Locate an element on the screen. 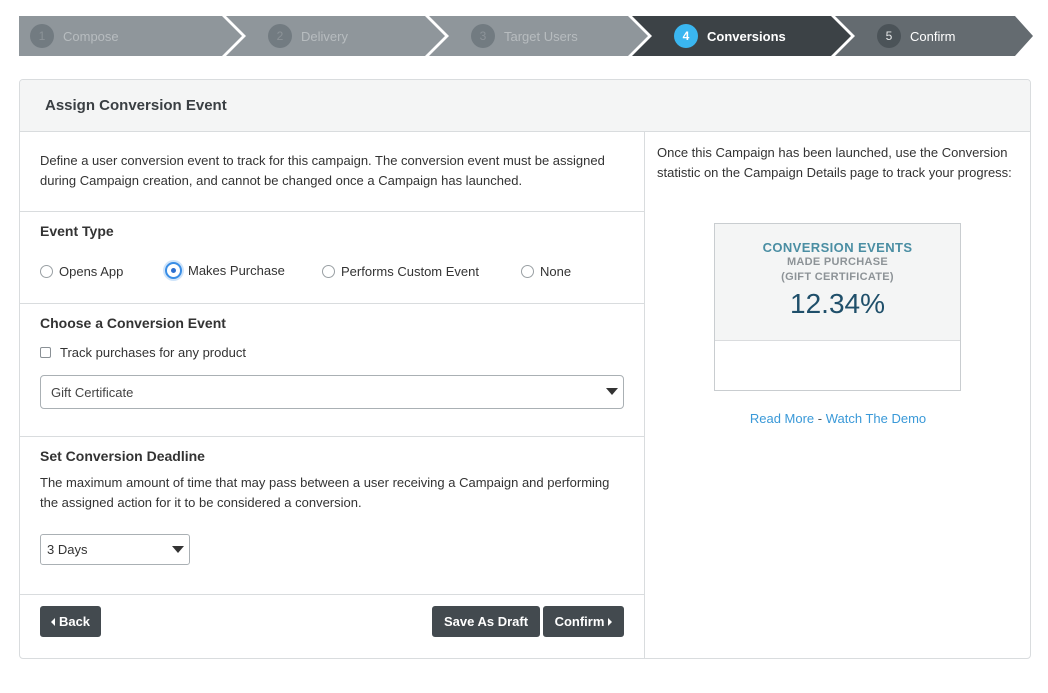  radio-label: Makes Purchase is located at coordinates (236, 270).